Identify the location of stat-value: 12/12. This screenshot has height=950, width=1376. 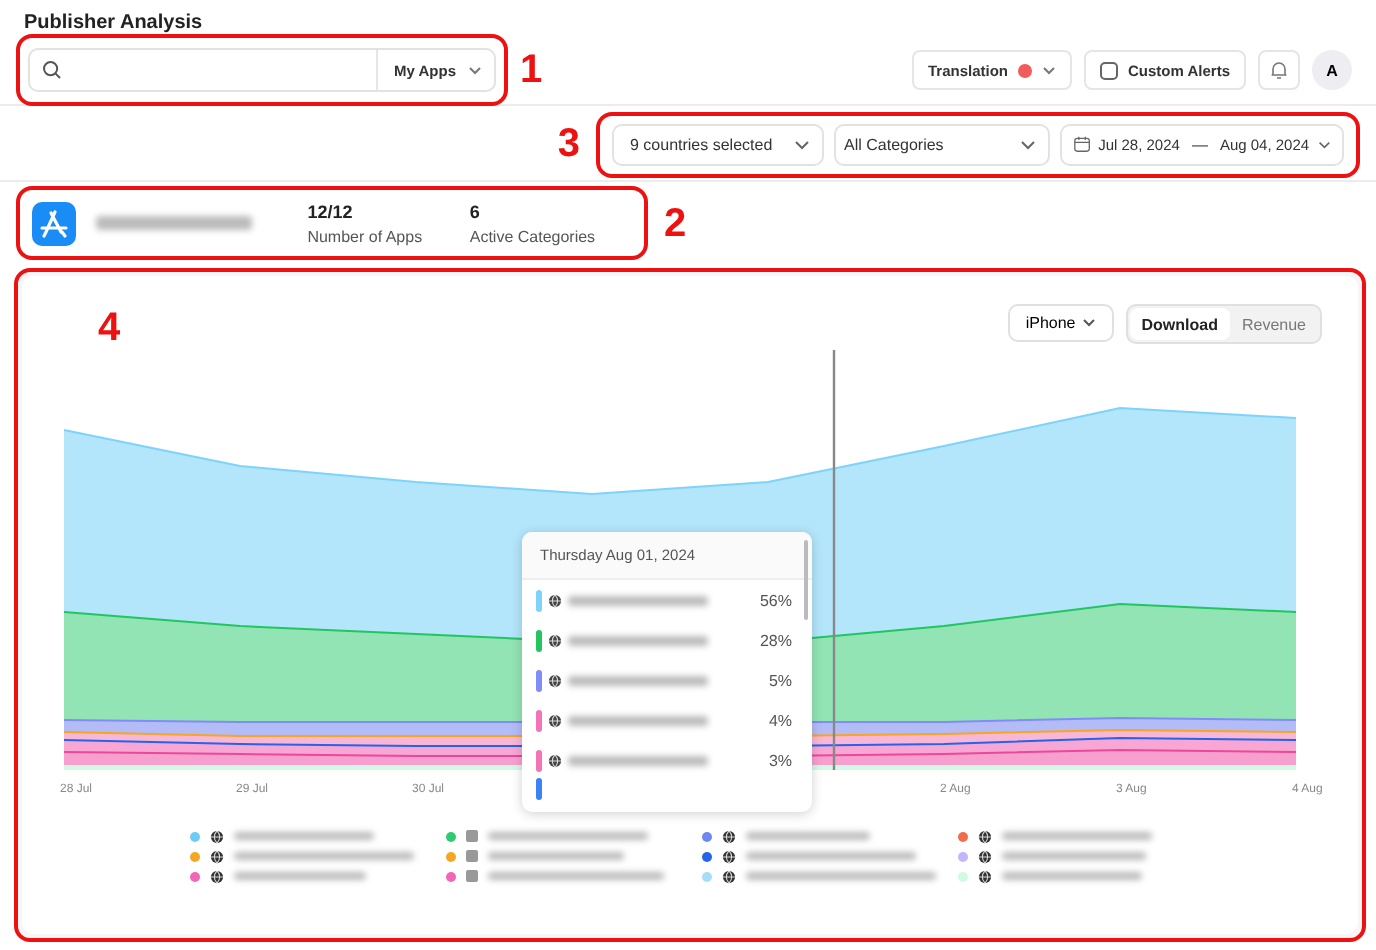
(331, 211).